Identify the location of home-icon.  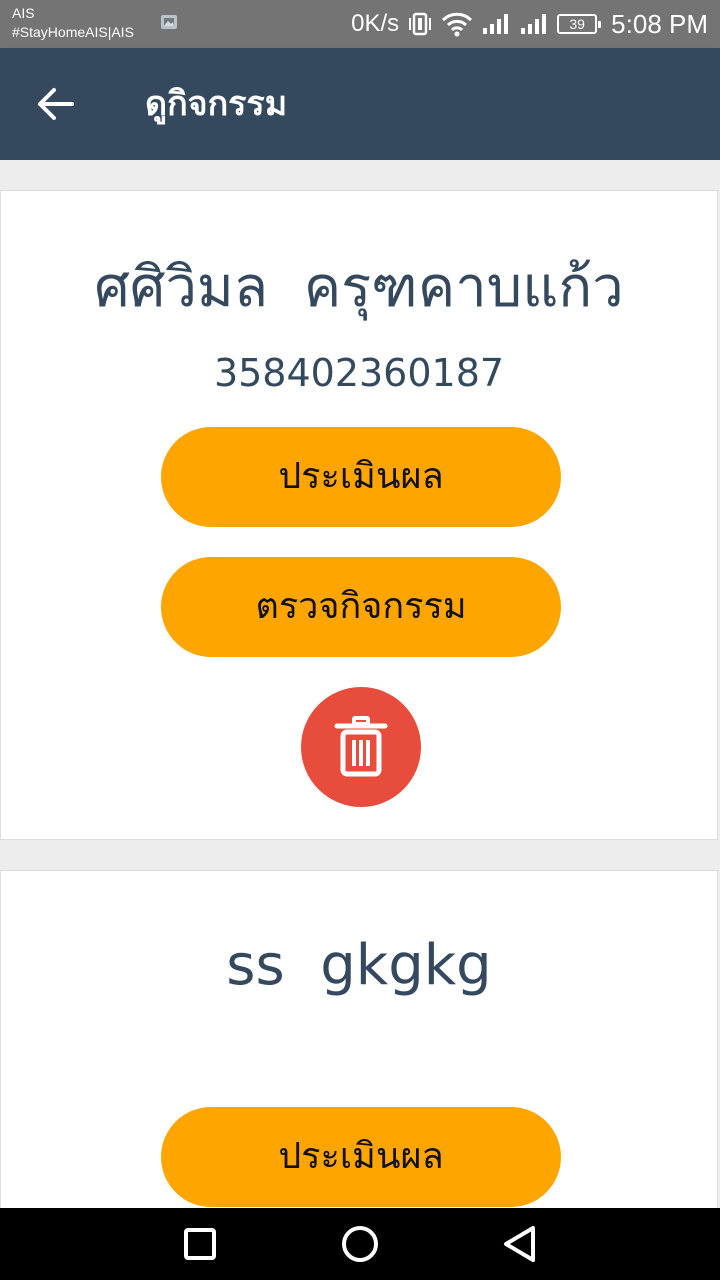
(360, 1244).